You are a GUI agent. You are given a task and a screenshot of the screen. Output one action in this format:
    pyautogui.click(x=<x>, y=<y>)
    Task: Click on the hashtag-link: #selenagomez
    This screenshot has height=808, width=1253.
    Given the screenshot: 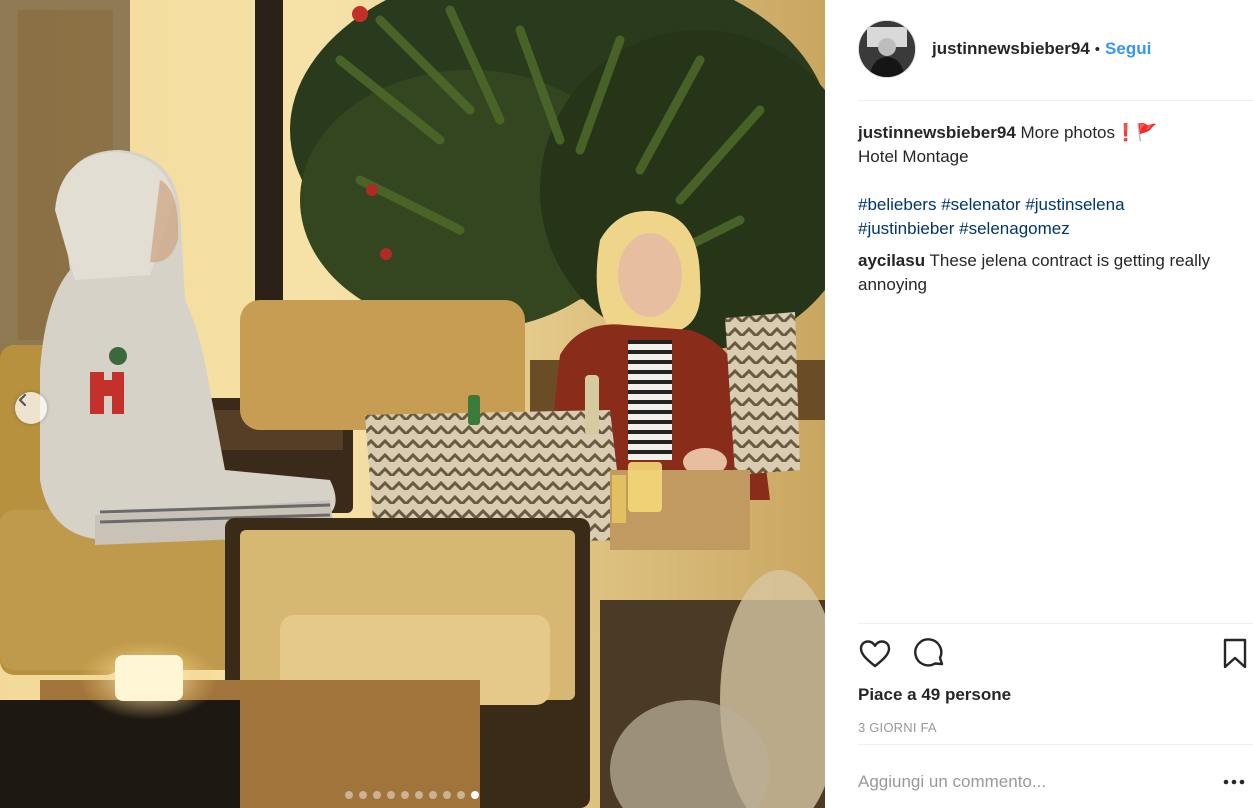 What is the action you would take?
    pyautogui.click(x=1014, y=228)
    